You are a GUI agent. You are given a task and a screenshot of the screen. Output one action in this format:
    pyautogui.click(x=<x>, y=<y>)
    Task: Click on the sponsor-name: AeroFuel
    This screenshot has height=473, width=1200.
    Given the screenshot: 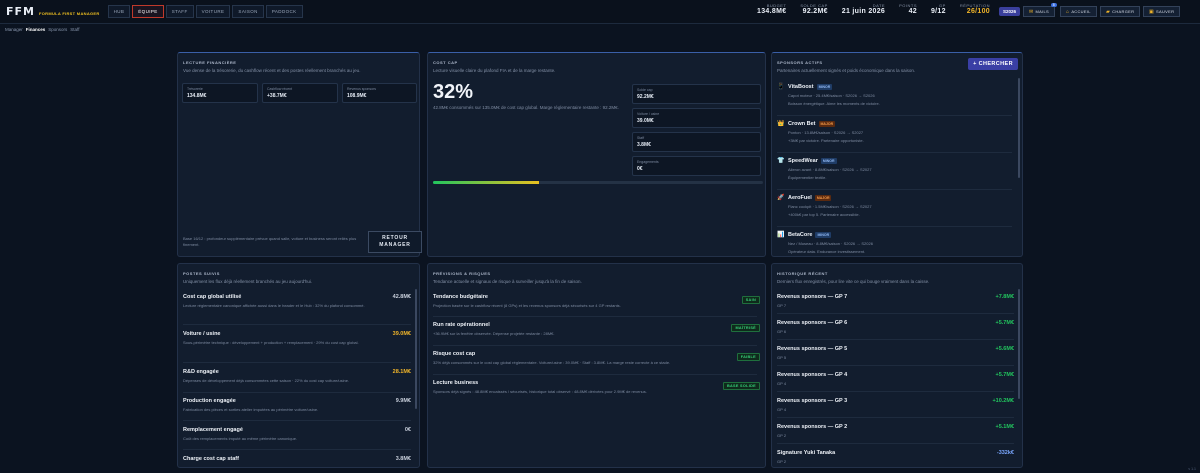 What is the action you would take?
    pyautogui.click(x=800, y=197)
    